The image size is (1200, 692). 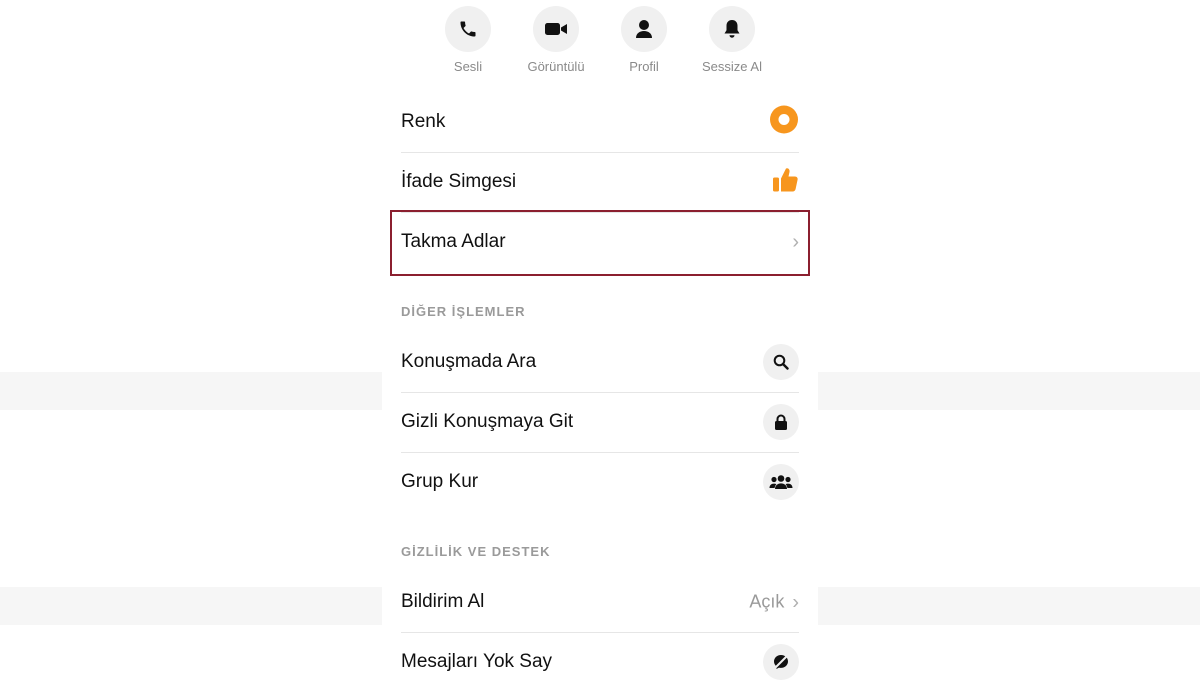 I want to click on notifications-row: Bildirim Al Açık ›, so click(x=600, y=602).